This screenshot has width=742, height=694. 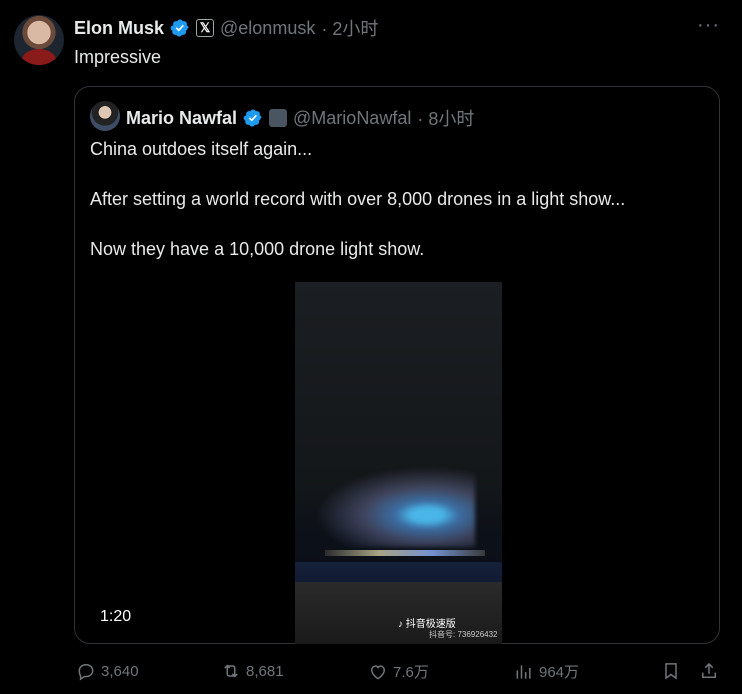 I want to click on author-handle: @elonmusk, so click(x=267, y=28).